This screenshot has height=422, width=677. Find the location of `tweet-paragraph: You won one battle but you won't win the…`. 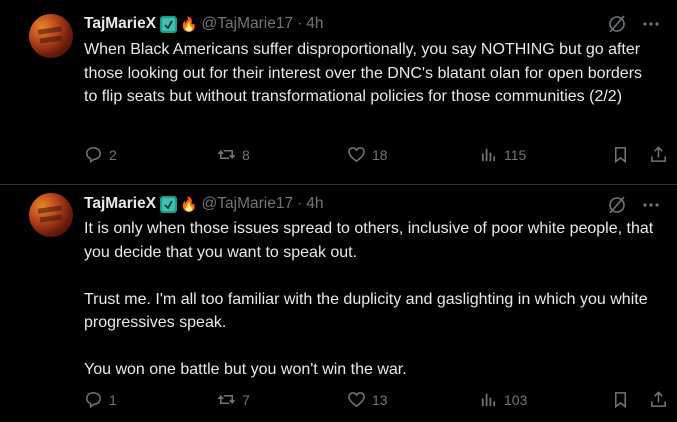

tweet-paragraph: You won one battle but you won't win the… is located at coordinates (245, 369).